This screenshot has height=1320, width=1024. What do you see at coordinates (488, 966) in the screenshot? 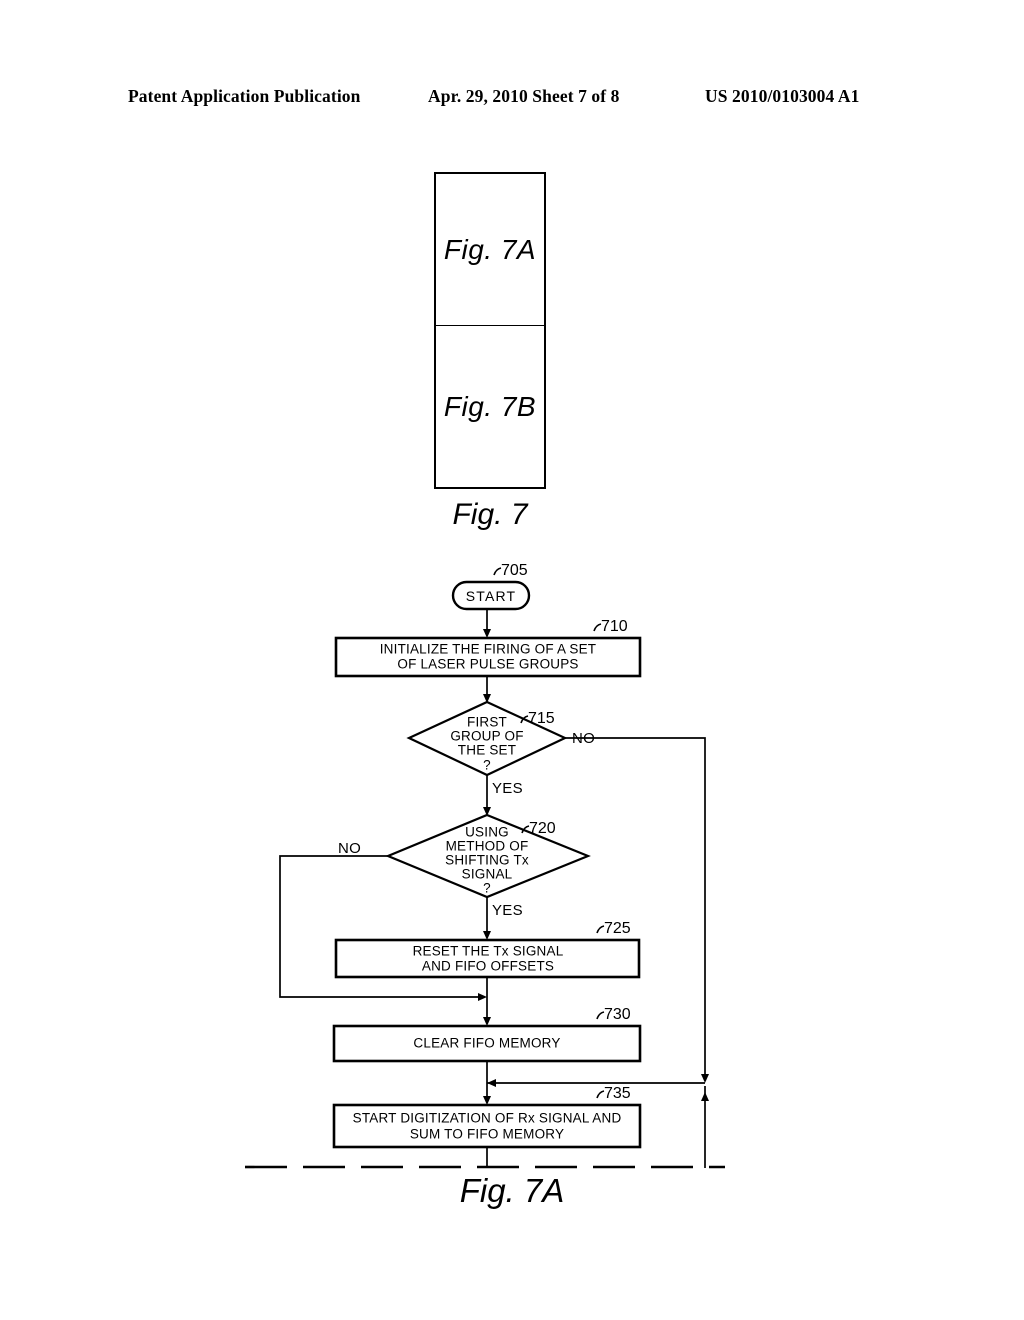
I see `node-725-line-2: AND FIFO OFFSETS` at bounding box center [488, 966].